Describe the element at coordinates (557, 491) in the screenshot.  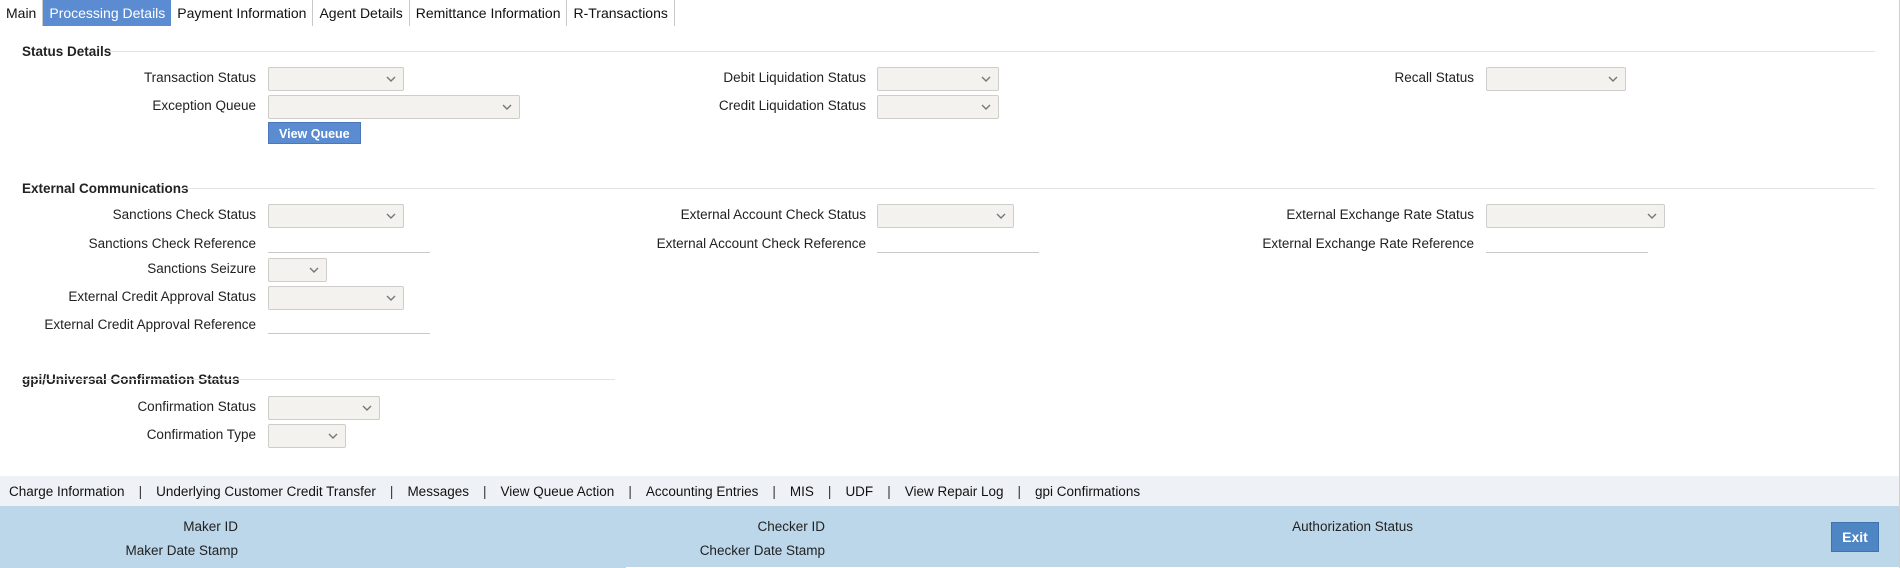
I see `link-view-queue-action: View Queue Action` at that location.